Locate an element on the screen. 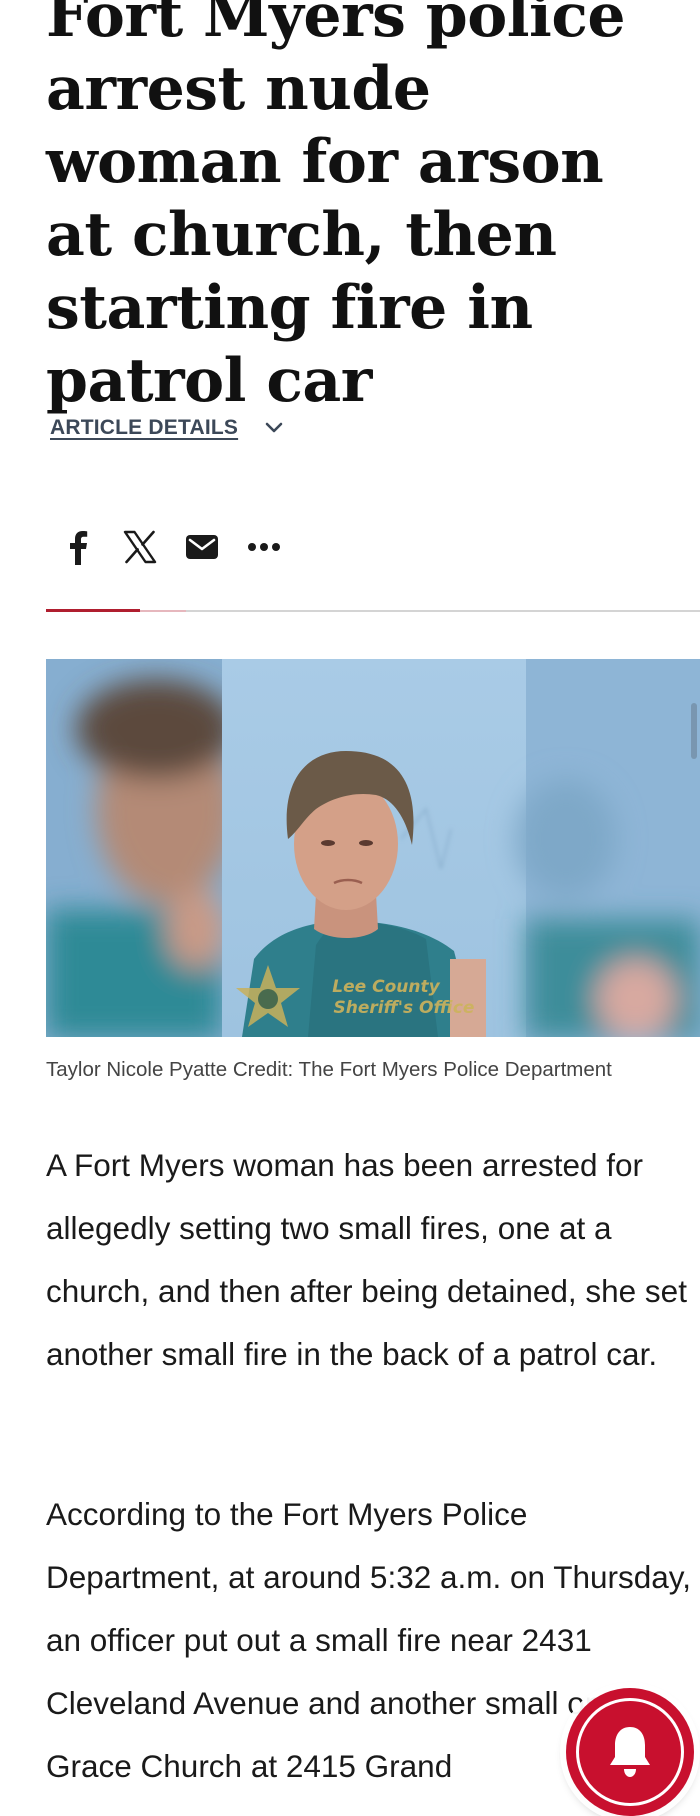  article-details-toggle: ARTICLE DETAILS is located at coordinates (167, 428).